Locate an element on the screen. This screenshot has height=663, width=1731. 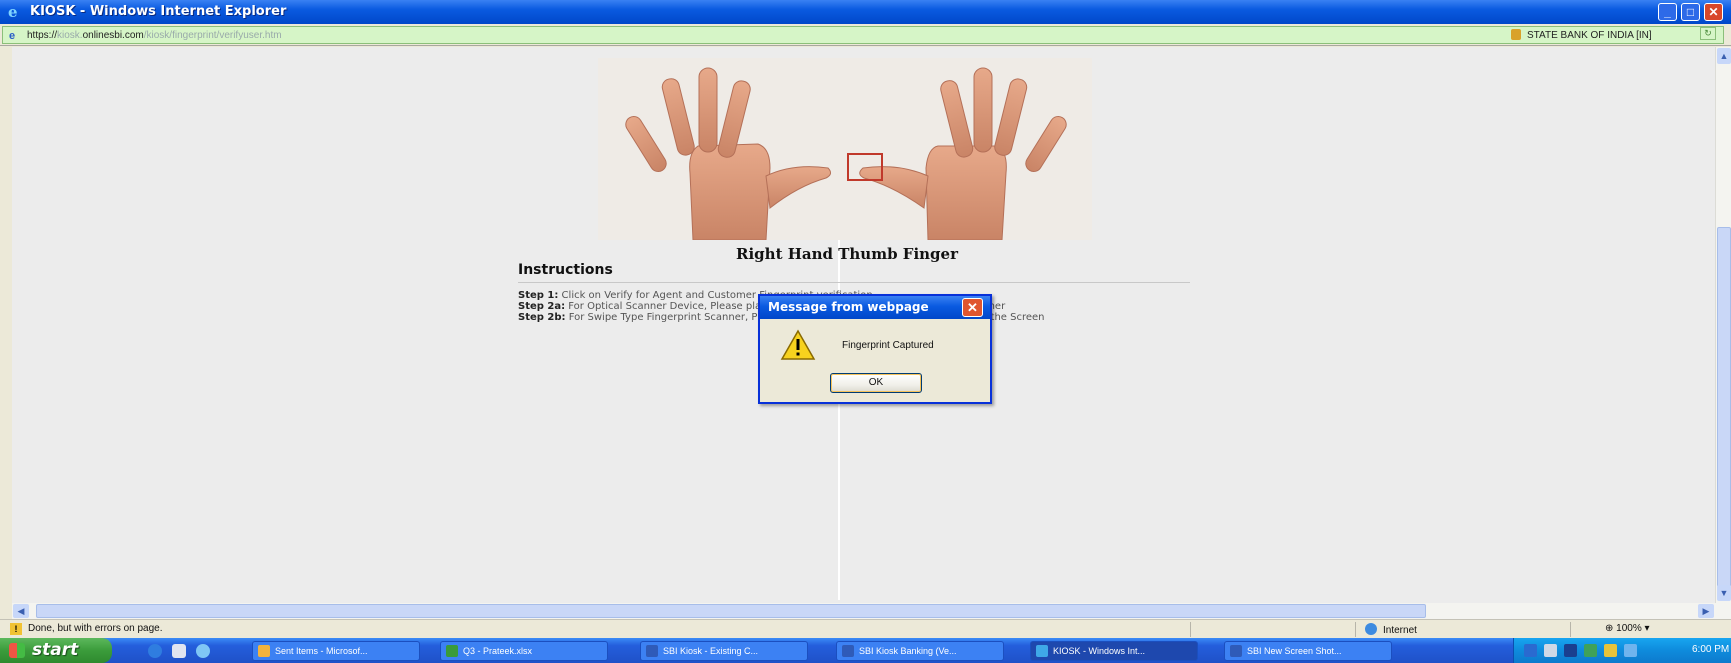
finger-title: Right Hand Thumb Finger is located at coordinates (847, 254).